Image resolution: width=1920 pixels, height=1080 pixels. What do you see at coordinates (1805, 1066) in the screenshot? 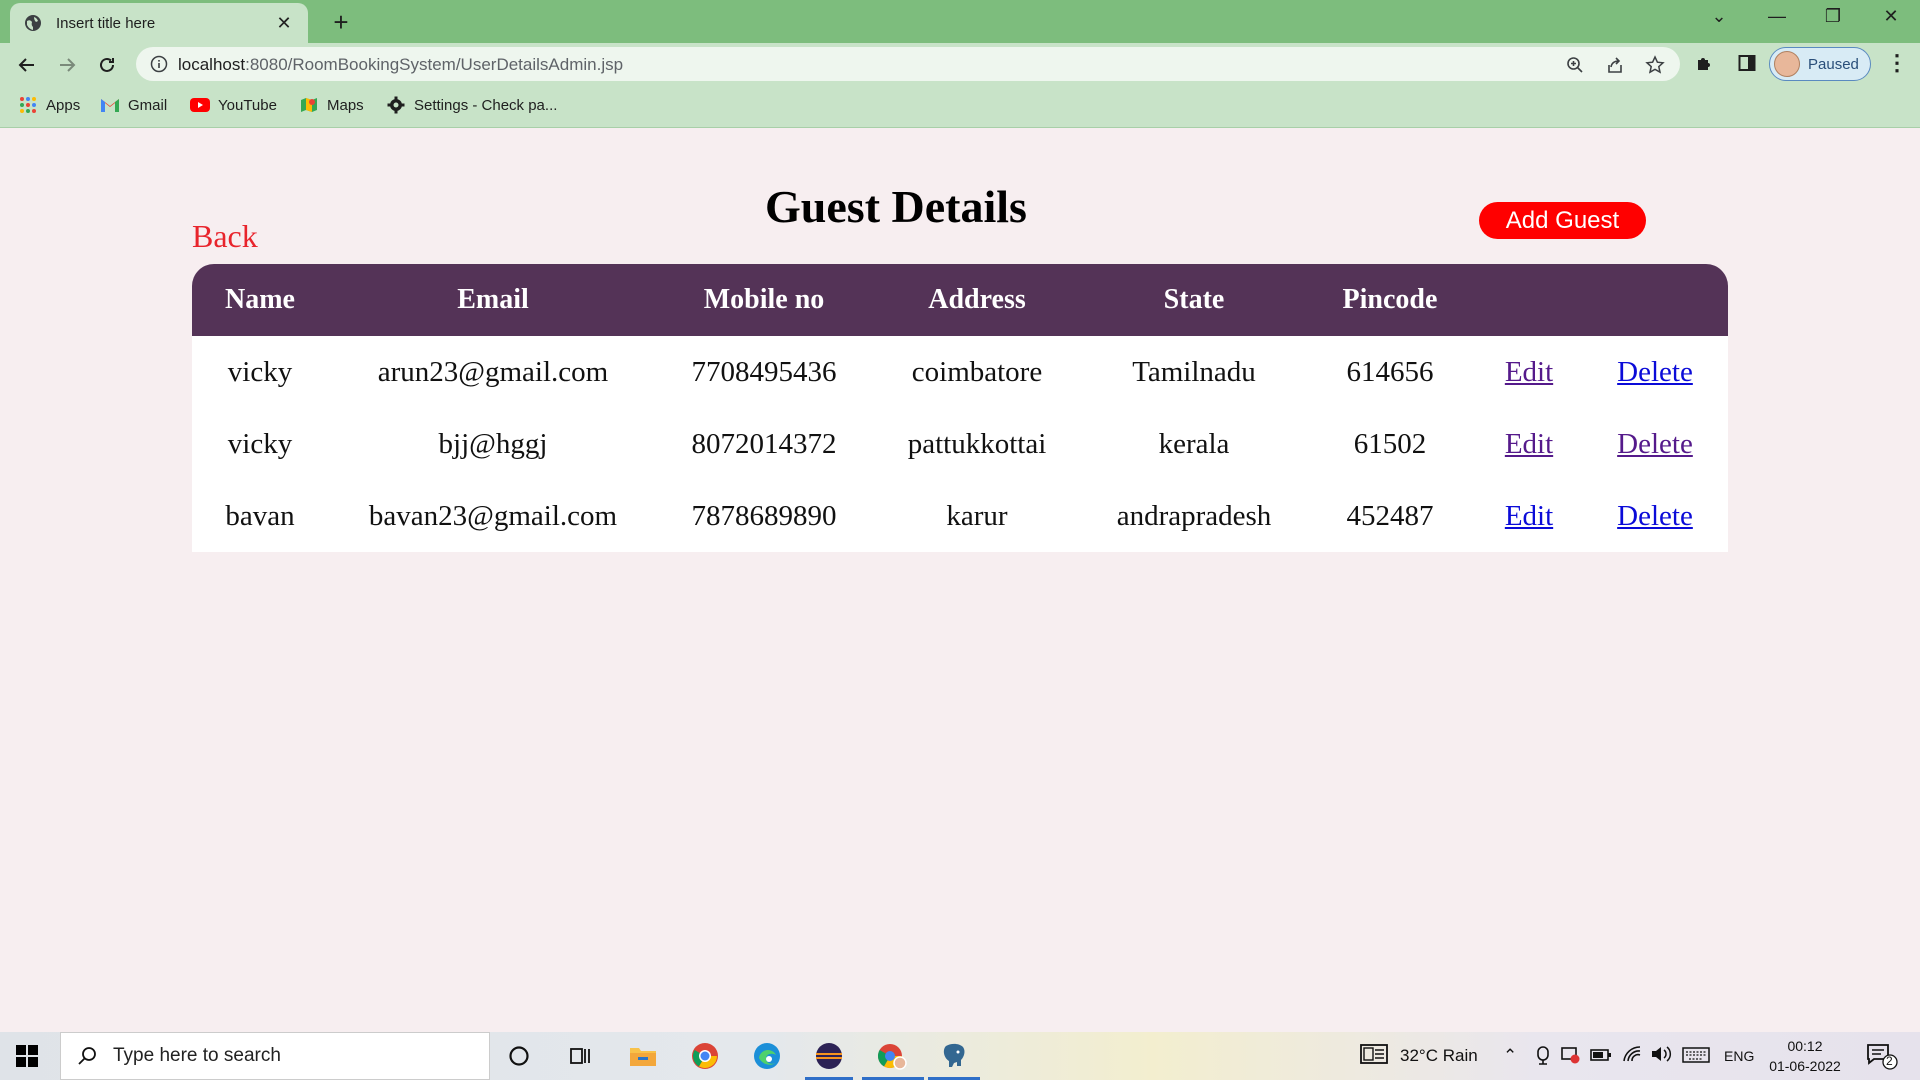
I see `clock-date: 01-06-2022` at bounding box center [1805, 1066].